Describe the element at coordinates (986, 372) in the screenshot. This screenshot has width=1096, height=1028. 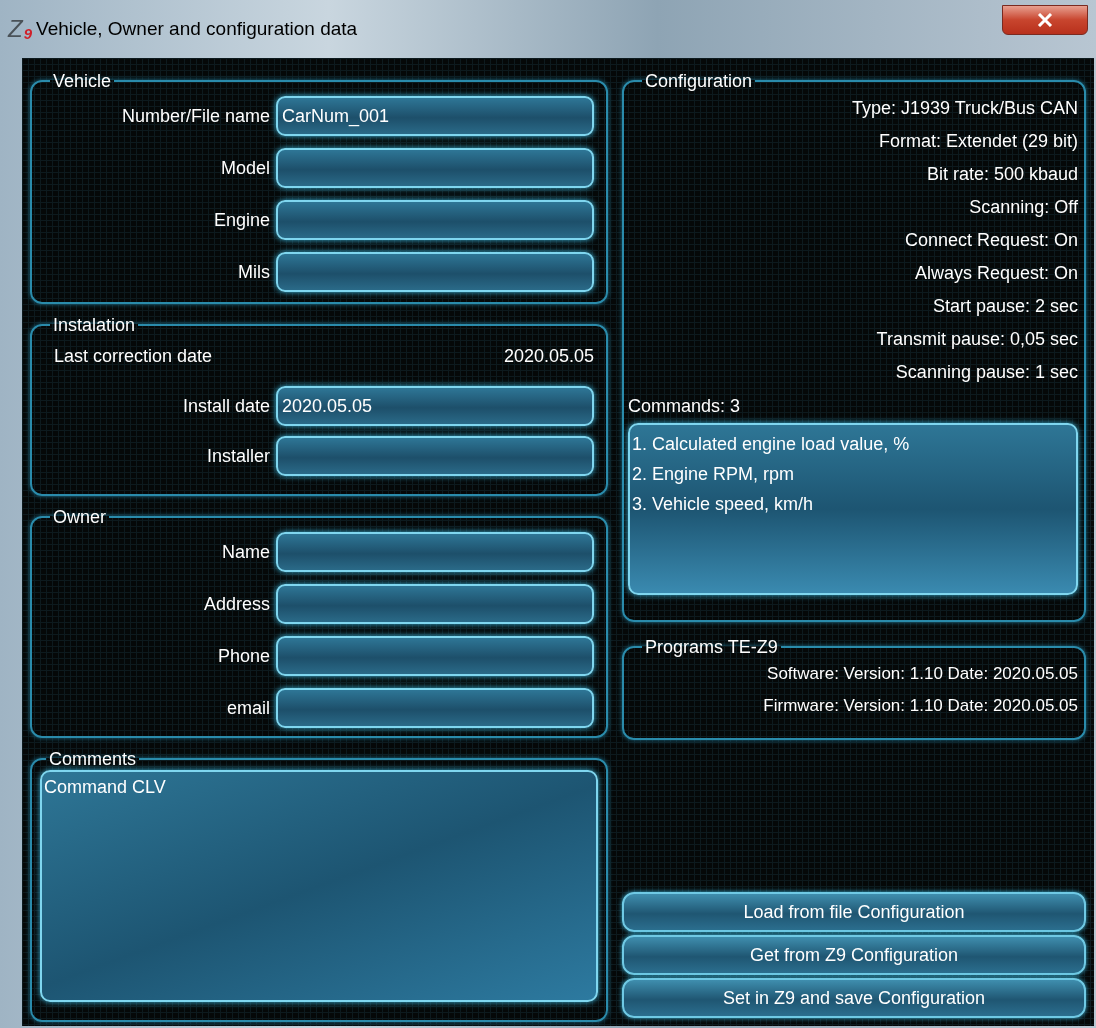
I see `config-line: Scanning pause: 1 sec` at that location.